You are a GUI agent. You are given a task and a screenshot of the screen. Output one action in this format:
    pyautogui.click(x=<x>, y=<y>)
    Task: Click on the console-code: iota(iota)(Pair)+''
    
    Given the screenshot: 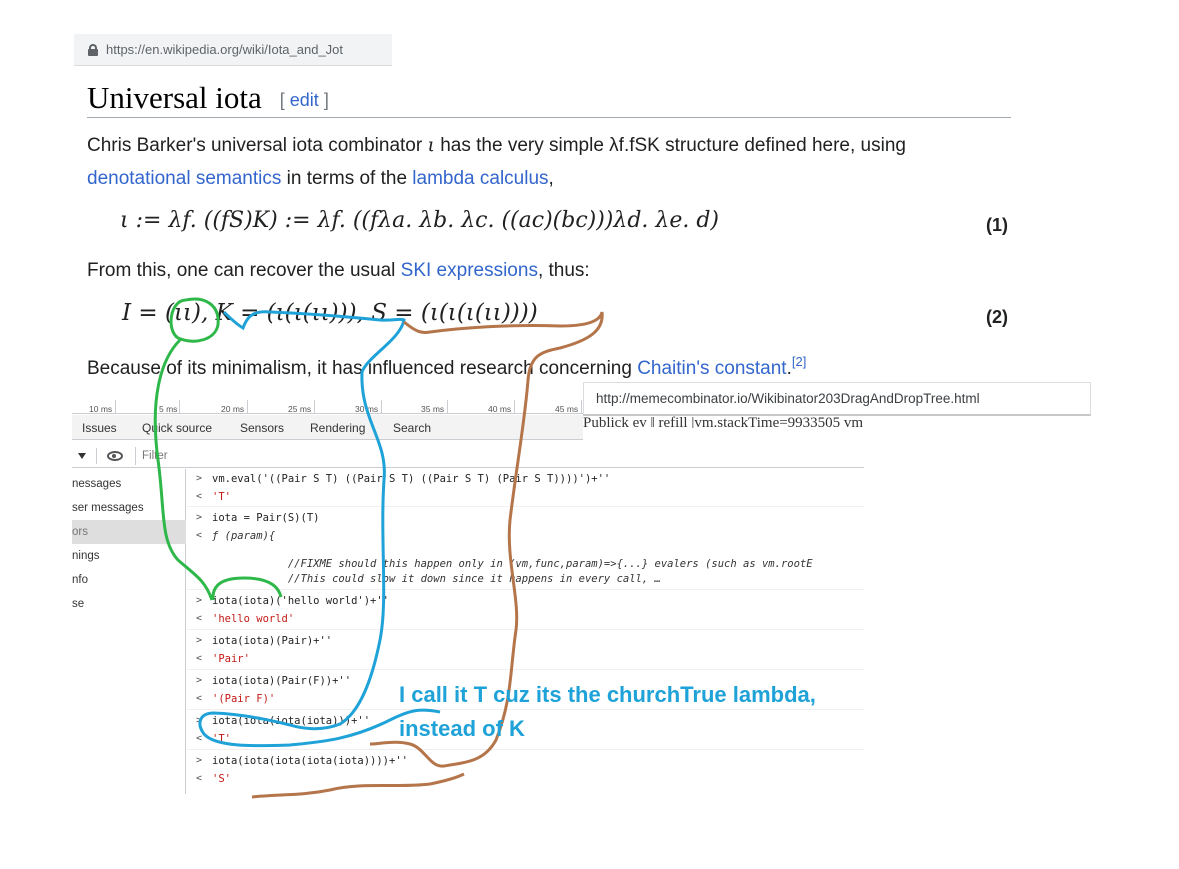 What is the action you would take?
    pyautogui.click(x=272, y=641)
    